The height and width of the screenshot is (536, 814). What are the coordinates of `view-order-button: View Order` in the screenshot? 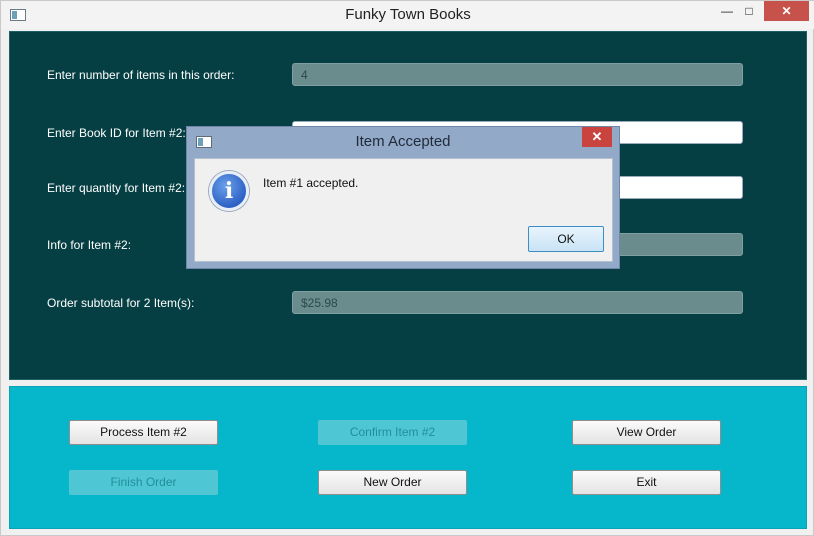 It's located at (646, 432).